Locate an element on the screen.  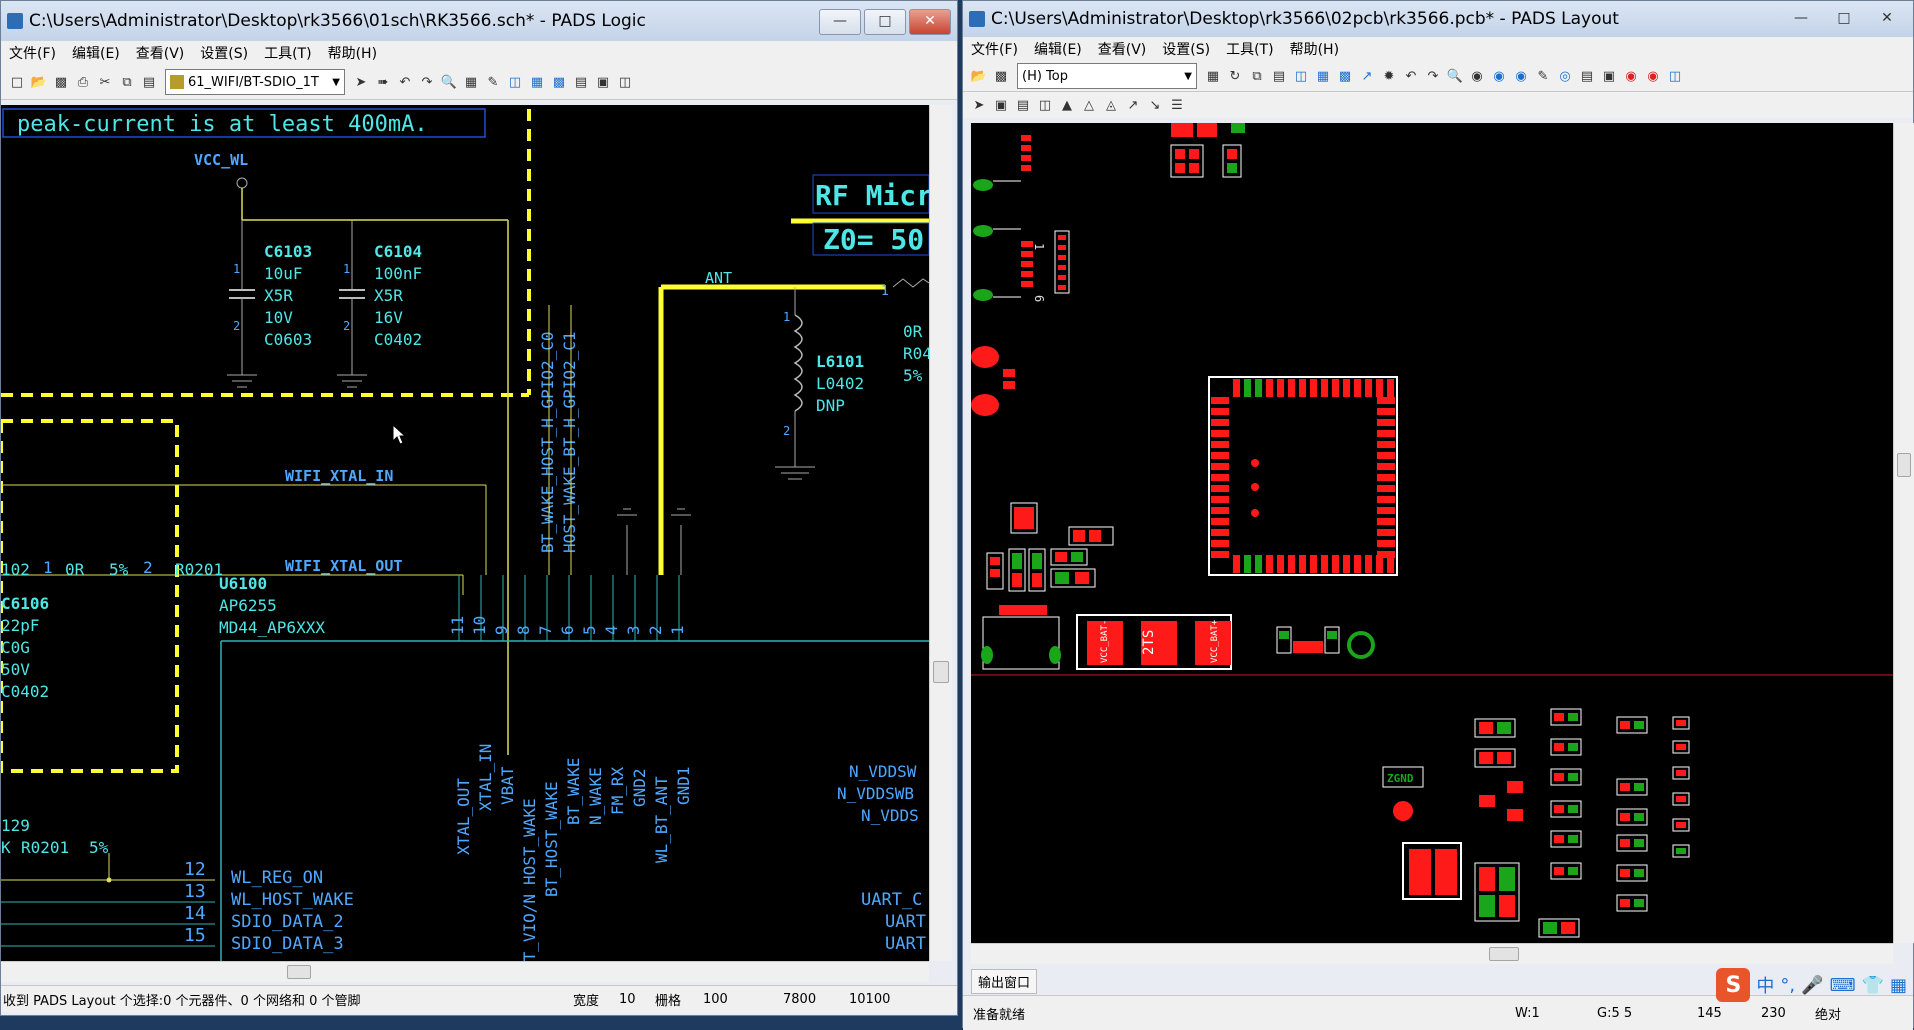
miter-icon: ↗ is located at coordinates (1133, 105).